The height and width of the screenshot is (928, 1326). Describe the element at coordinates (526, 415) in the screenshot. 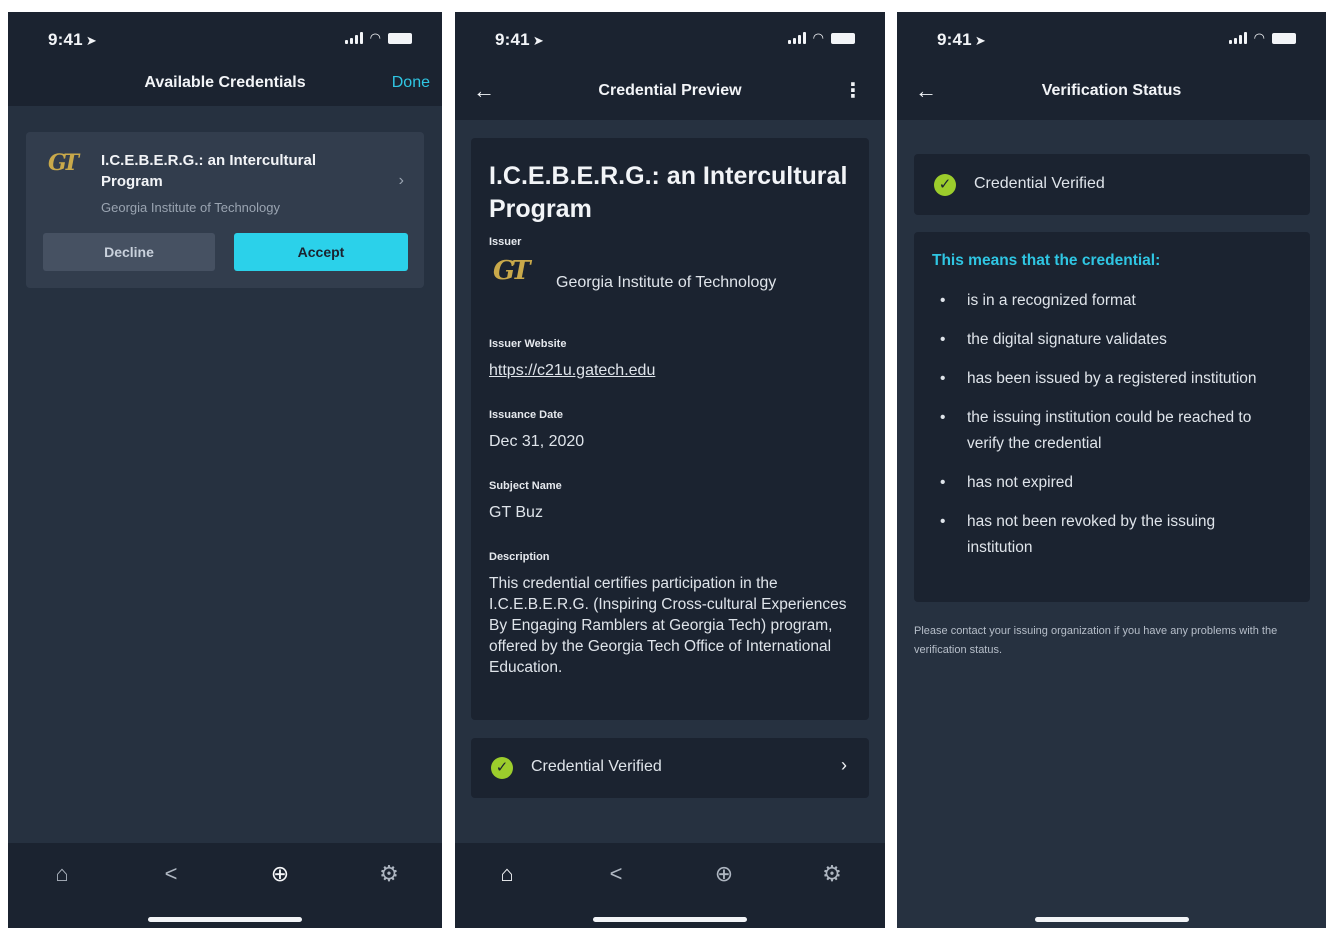

I see `issuance-date-label: Issuance Date` at that location.